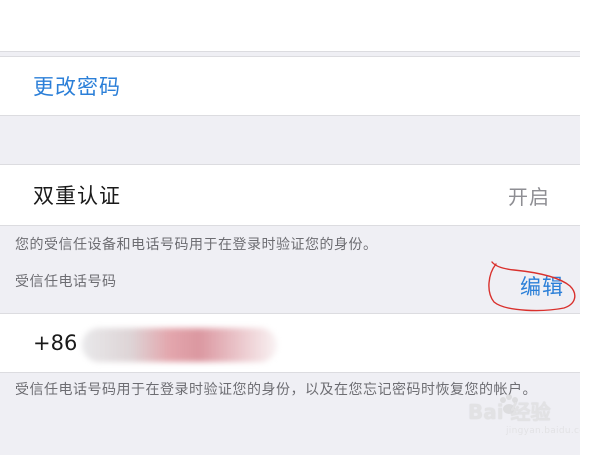 The height and width of the screenshot is (455, 595). I want to click on watermark-url: jingyan.baidu.com, so click(543, 431).